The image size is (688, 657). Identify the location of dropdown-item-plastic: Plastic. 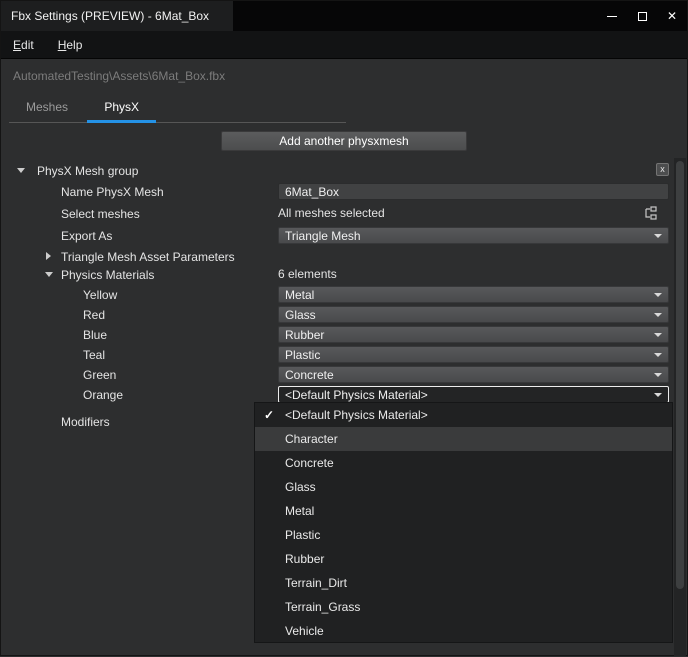
(463, 535).